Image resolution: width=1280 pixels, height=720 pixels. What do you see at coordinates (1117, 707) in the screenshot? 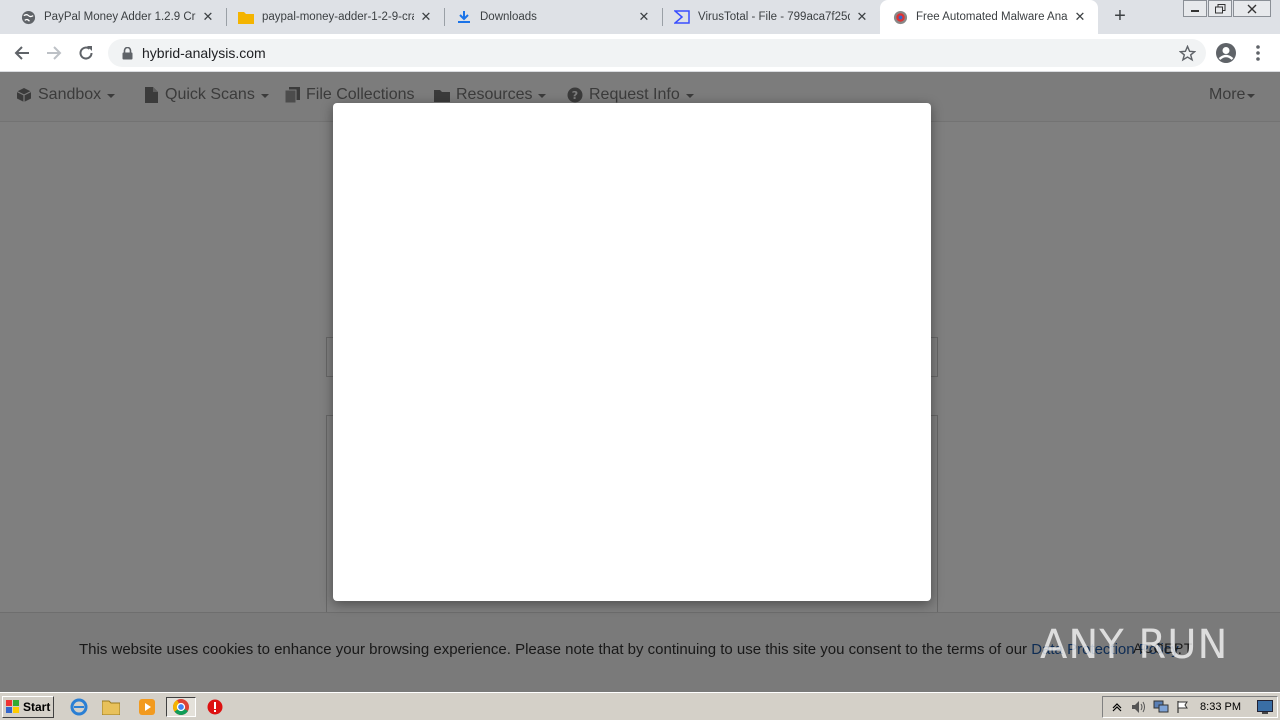
I see `chevron-up-icon` at bounding box center [1117, 707].